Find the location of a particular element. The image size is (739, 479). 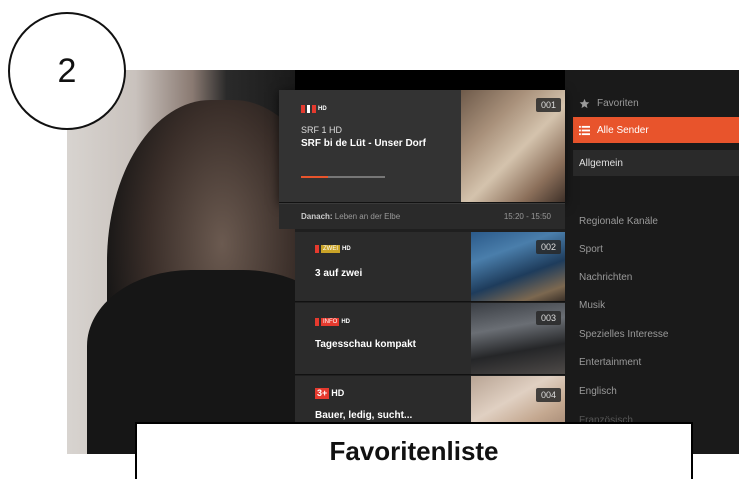

caption-text: Favoritenliste is located at coordinates (414, 451).